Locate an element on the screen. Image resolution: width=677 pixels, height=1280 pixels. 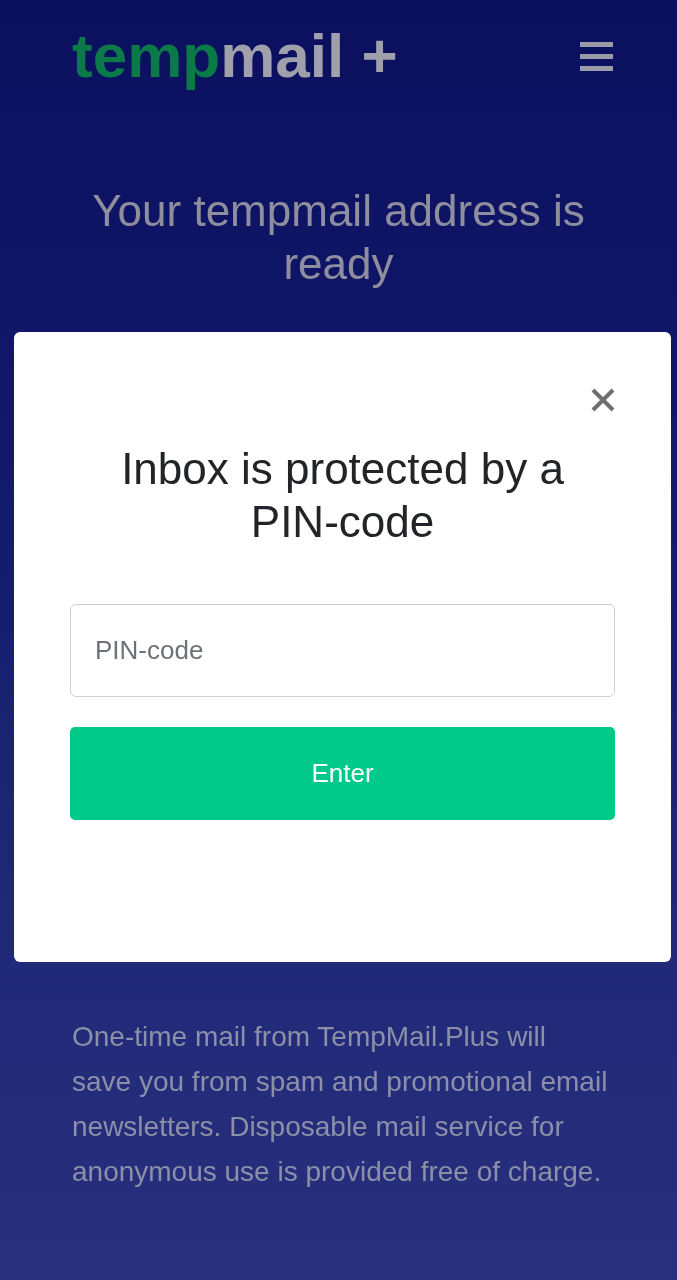
close-icon is located at coordinates (603, 400).